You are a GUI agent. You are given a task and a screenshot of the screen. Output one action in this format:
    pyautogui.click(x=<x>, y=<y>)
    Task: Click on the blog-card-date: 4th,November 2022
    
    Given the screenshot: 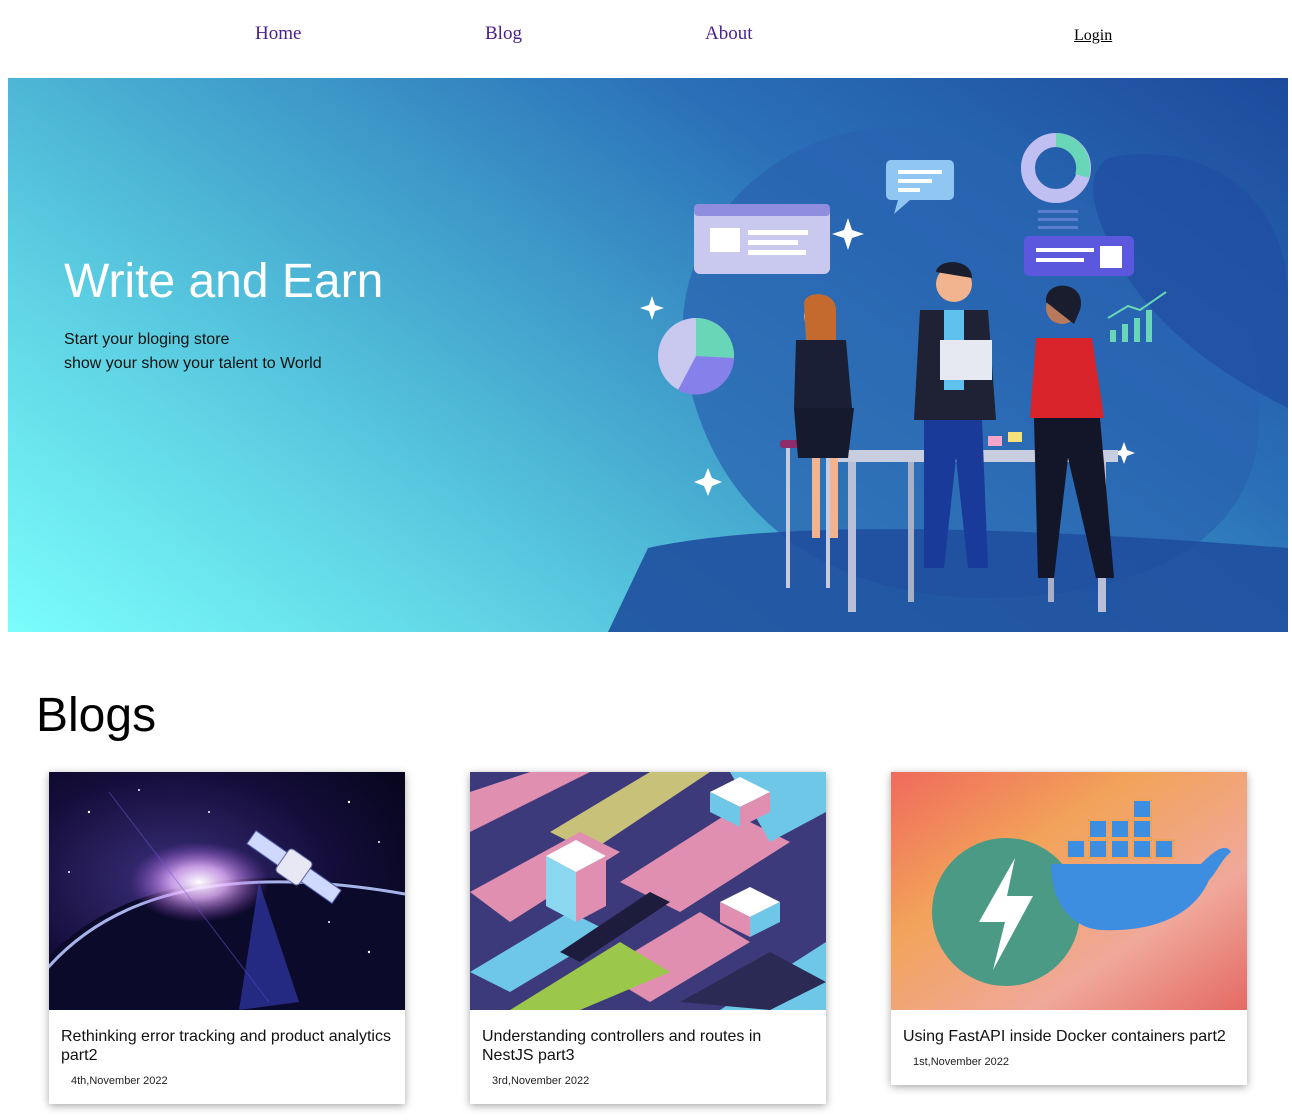 What is the action you would take?
    pyautogui.click(x=119, y=1081)
    